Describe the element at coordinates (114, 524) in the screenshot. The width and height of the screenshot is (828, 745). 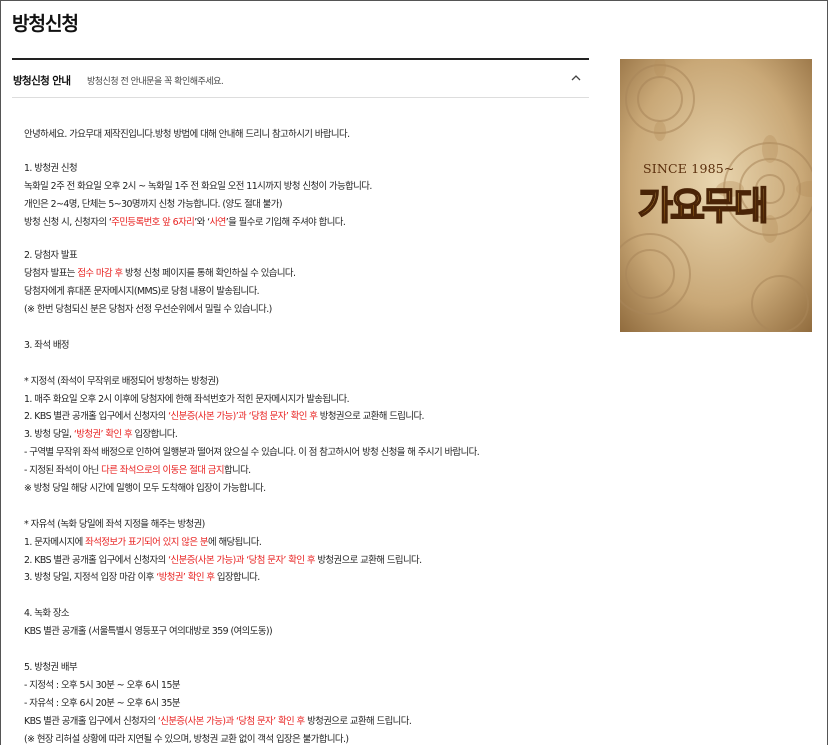
I see `subsection-heading: * 자유석 (녹화 당일에 좌석 지정을 해주는 방청권)` at that location.